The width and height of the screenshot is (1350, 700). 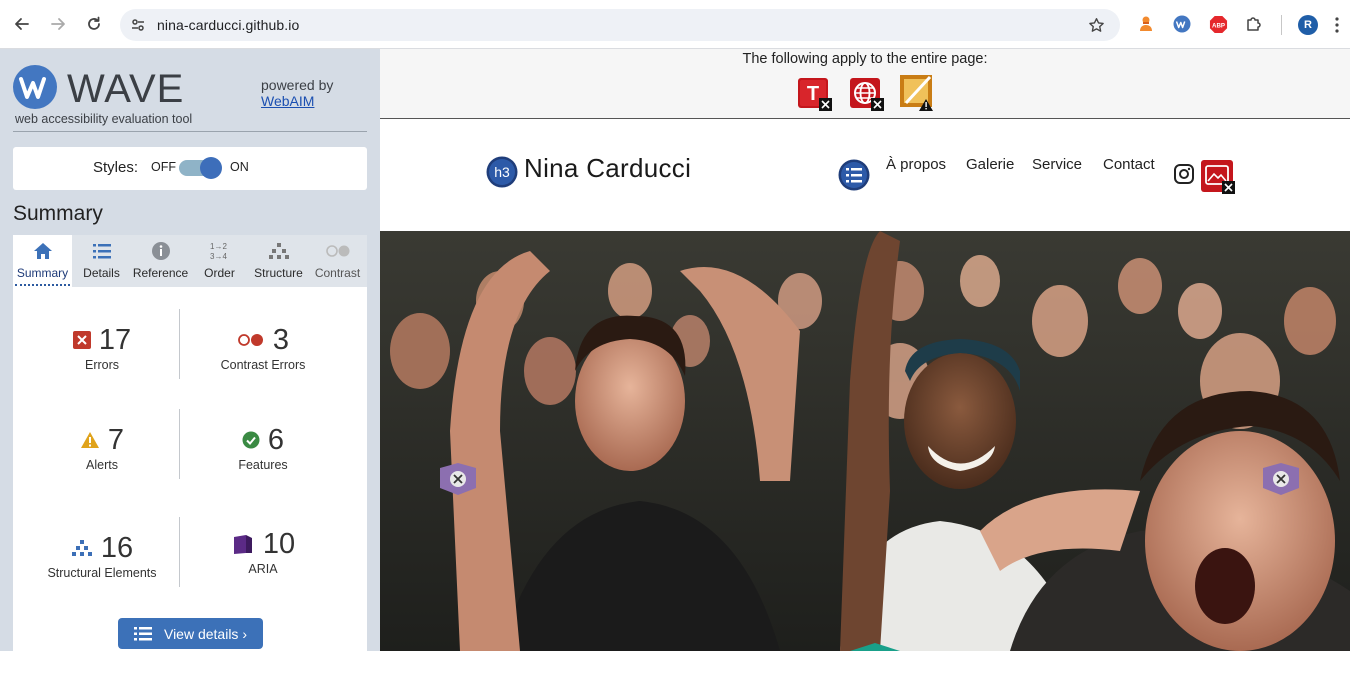 What do you see at coordinates (242, 544) in the screenshot?
I see `aria-cube-icon` at bounding box center [242, 544].